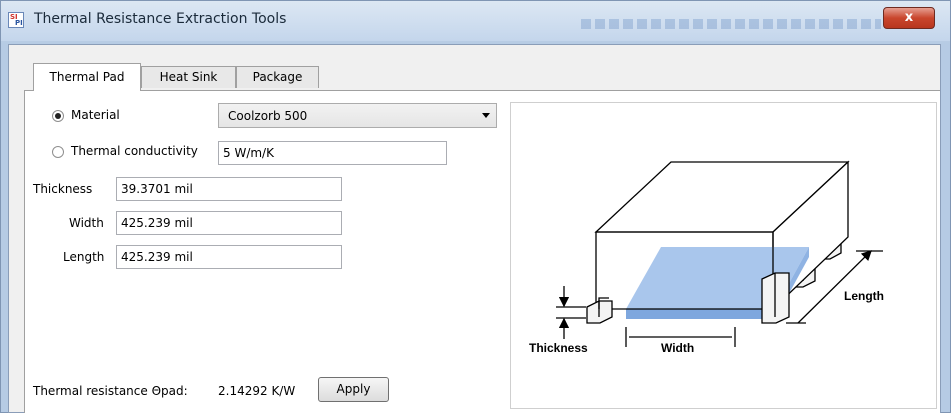 The height and width of the screenshot is (413, 951). I want to click on tab-thermal-pad: Thermal Pad, so click(87, 77).